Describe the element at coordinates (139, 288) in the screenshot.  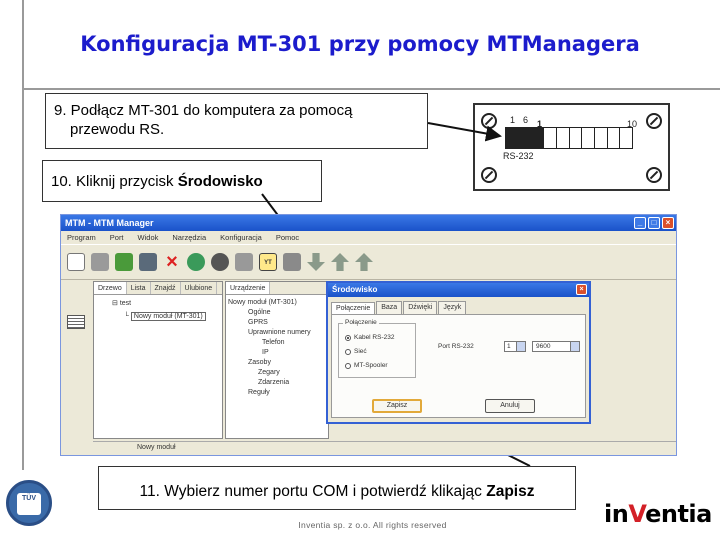
I see `tab-list: Lista` at that location.